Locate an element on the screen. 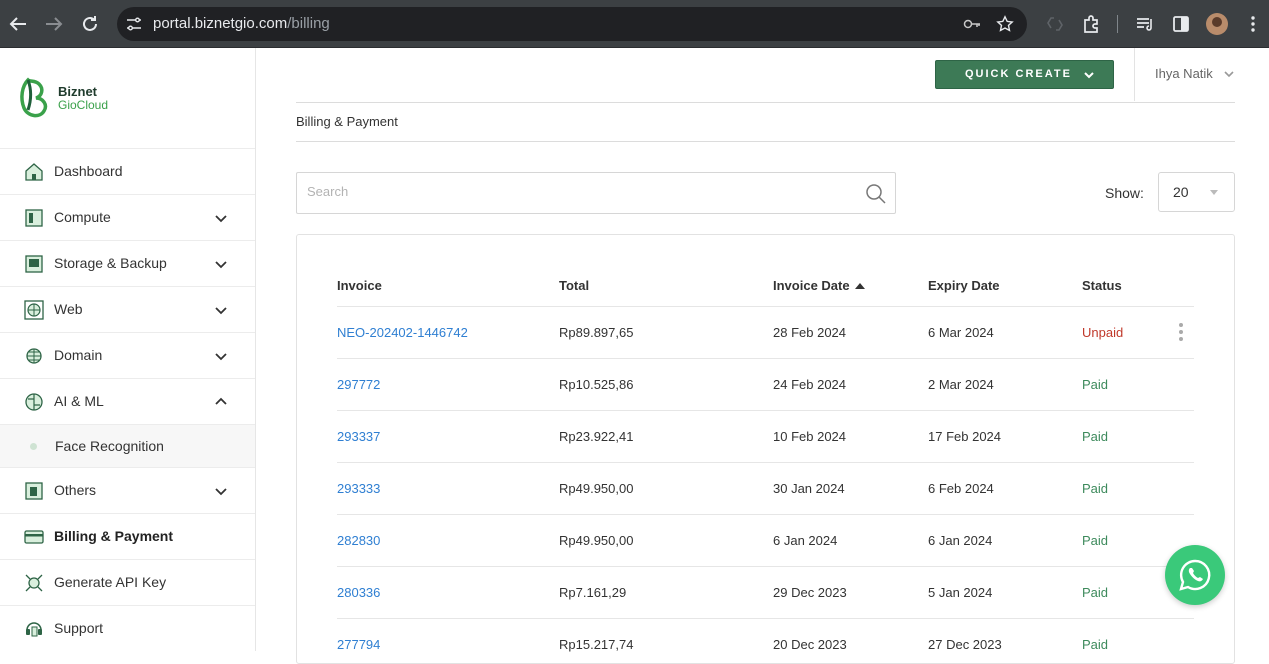 Image resolution: width=1269 pixels, height=664 pixels. invoice-link: 293337 is located at coordinates (358, 436).